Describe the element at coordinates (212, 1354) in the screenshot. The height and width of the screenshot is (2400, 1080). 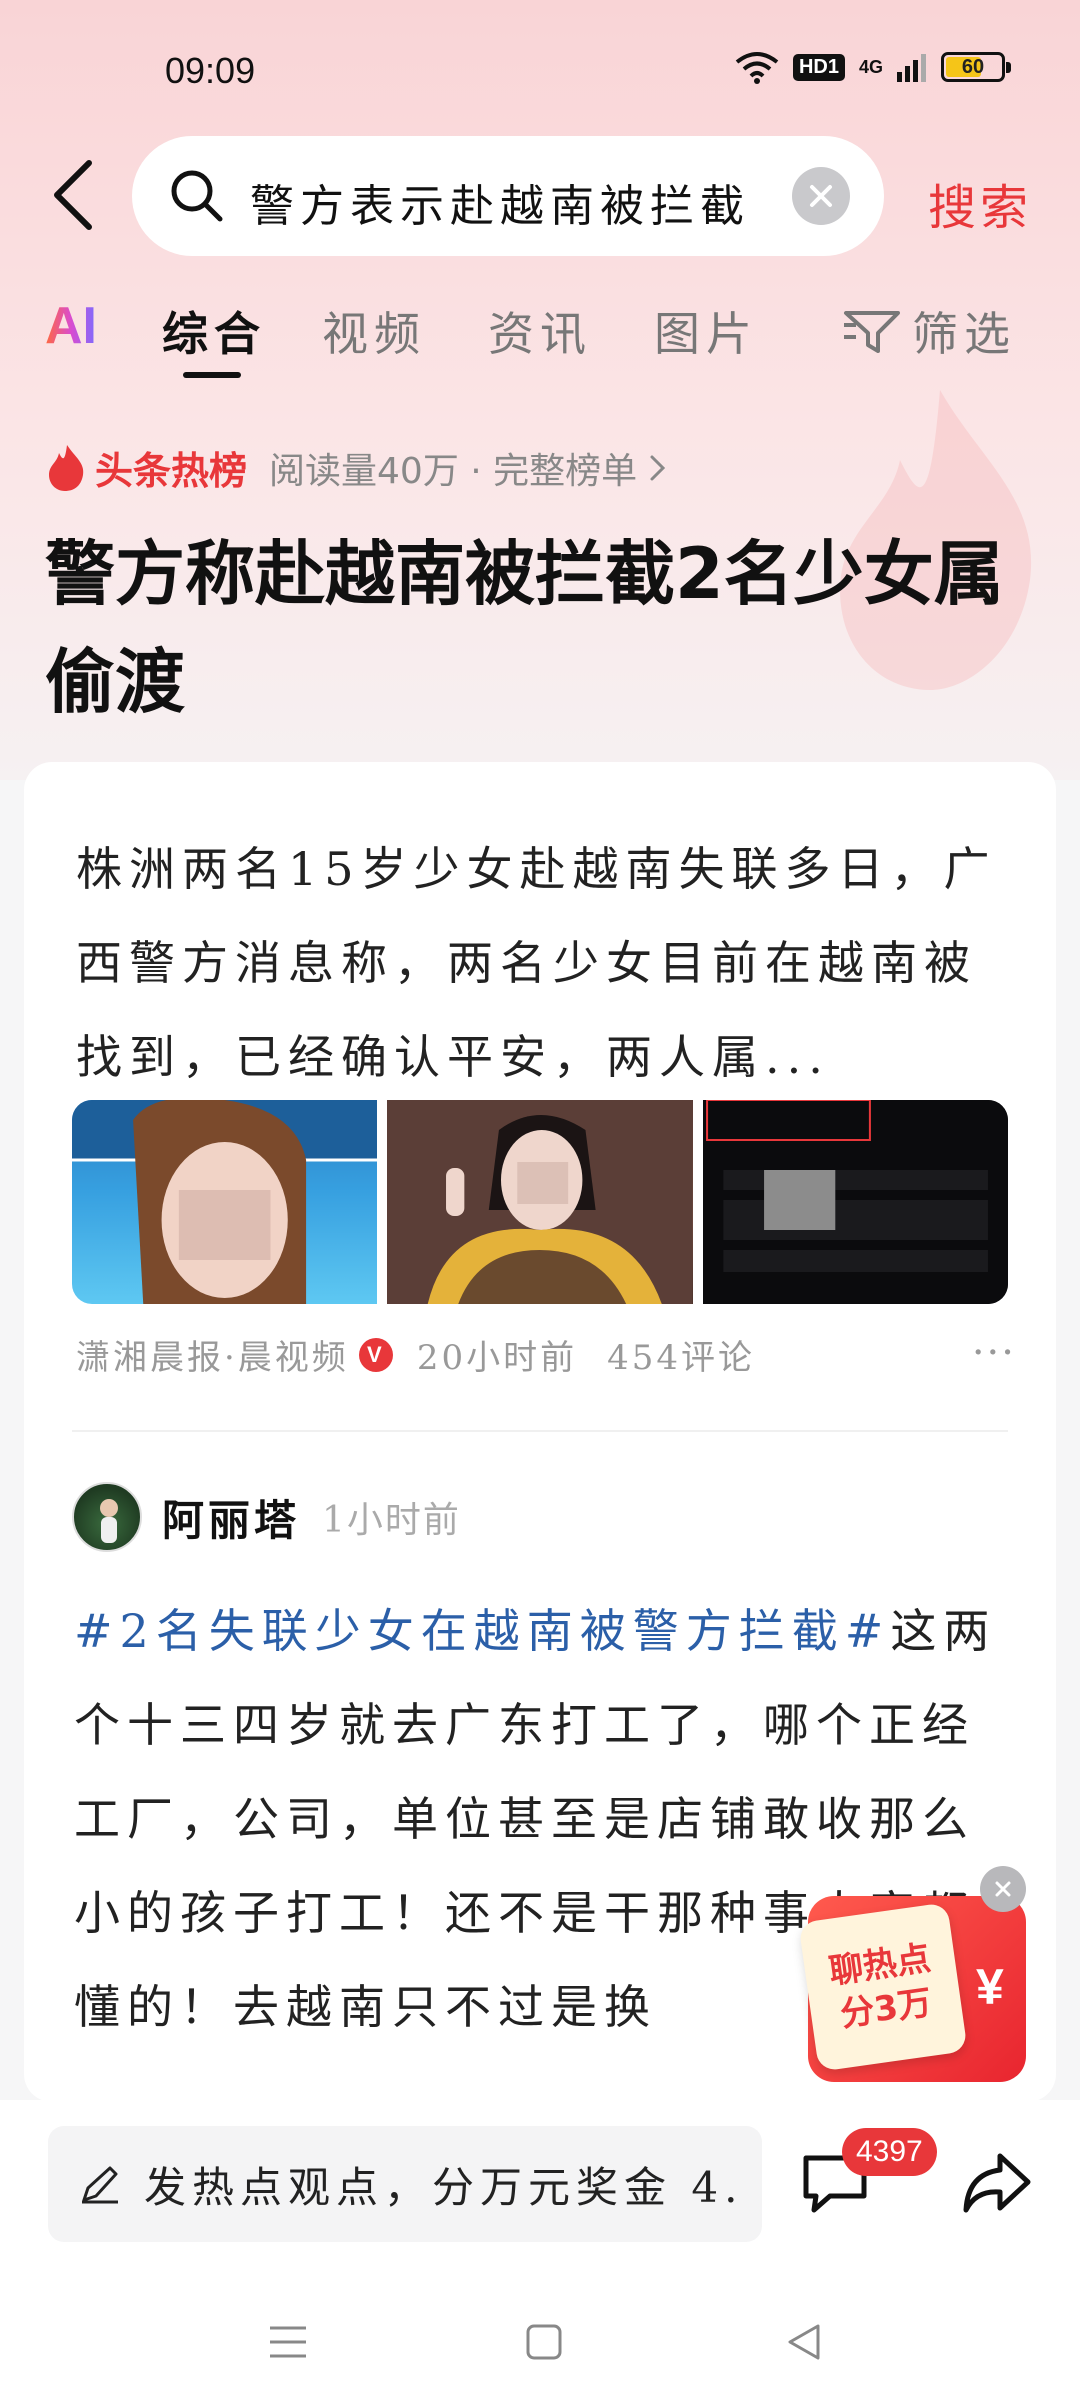
I see `article-source: 潇湘晨报·晨视频` at that location.